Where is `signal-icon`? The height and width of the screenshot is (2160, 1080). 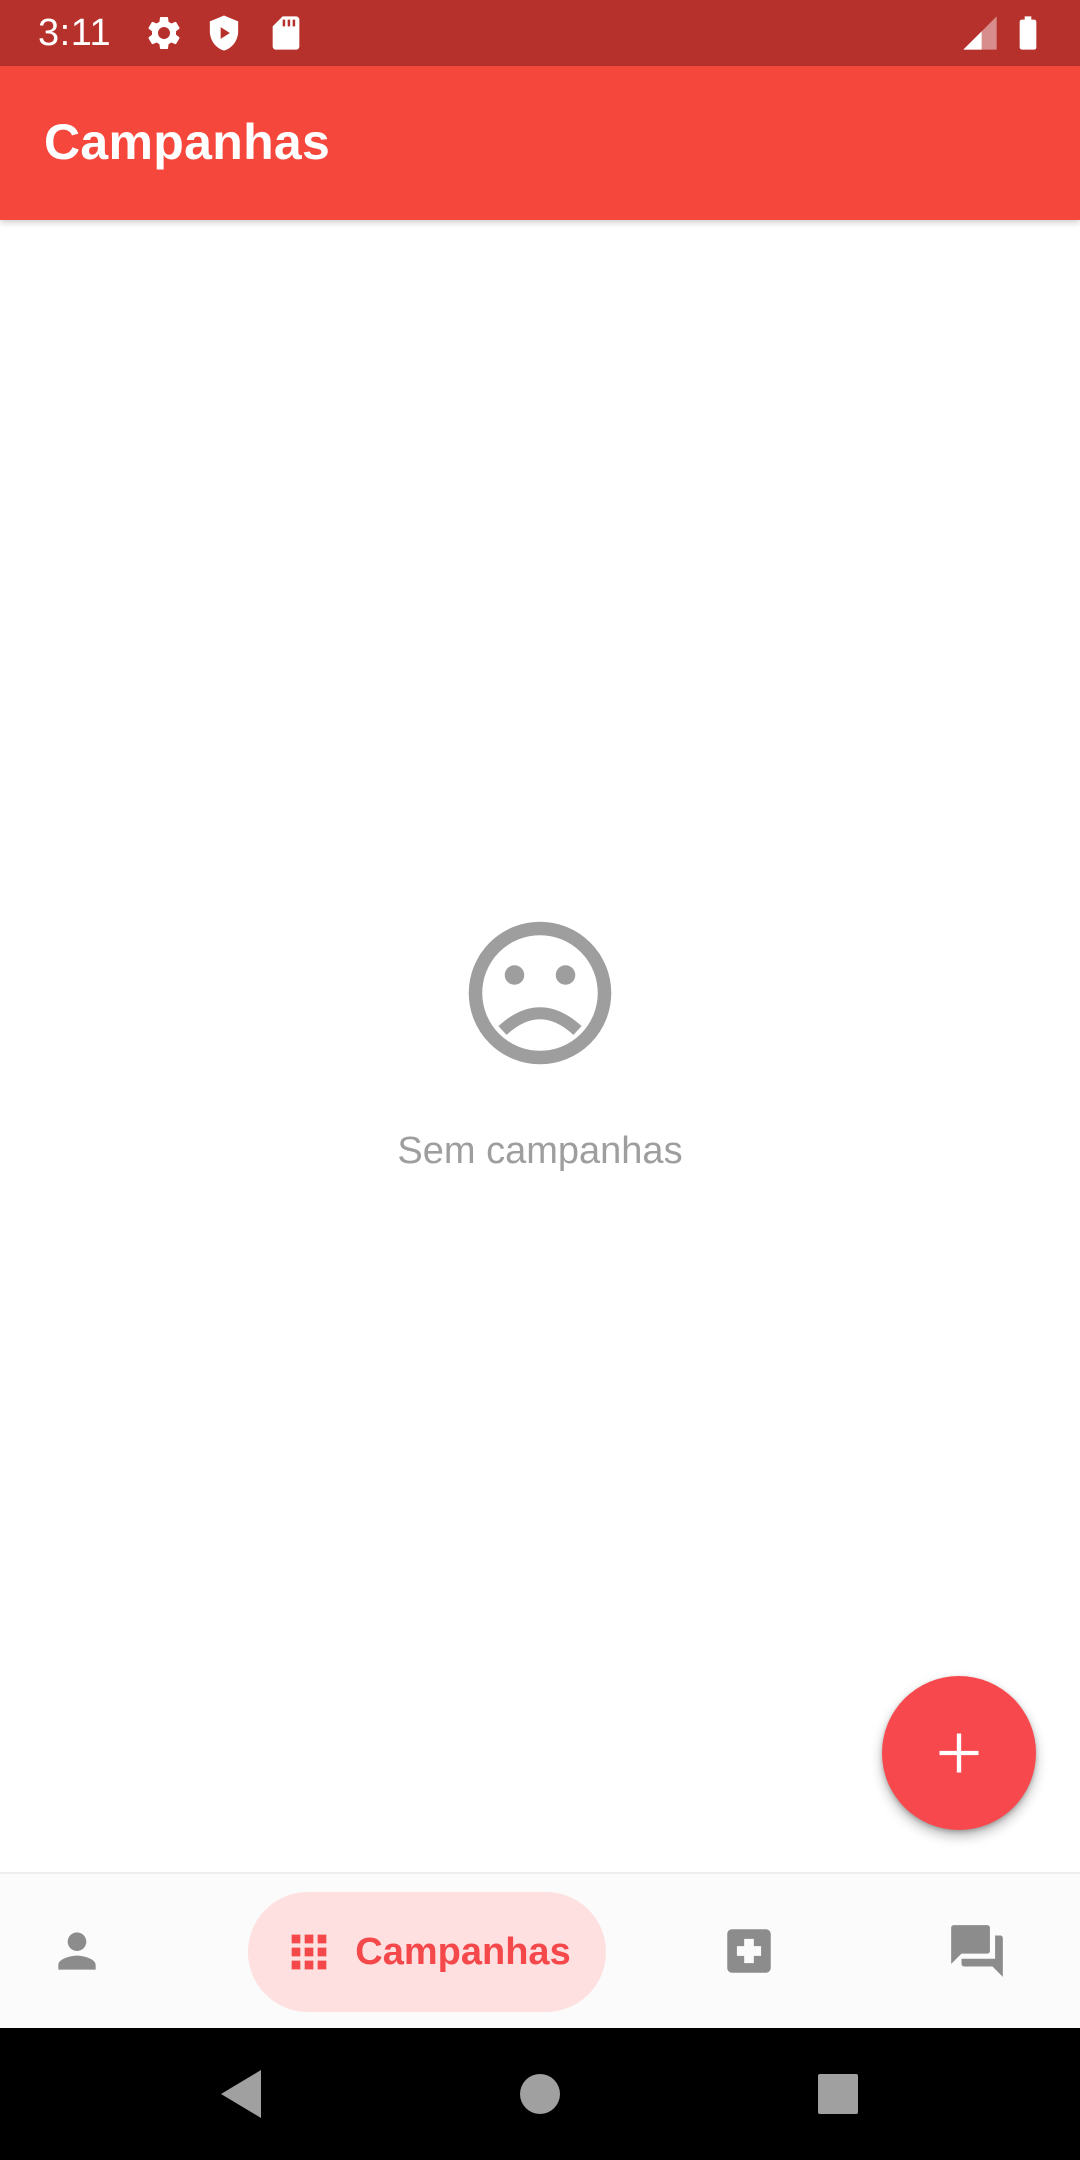
signal-icon is located at coordinates (980, 33).